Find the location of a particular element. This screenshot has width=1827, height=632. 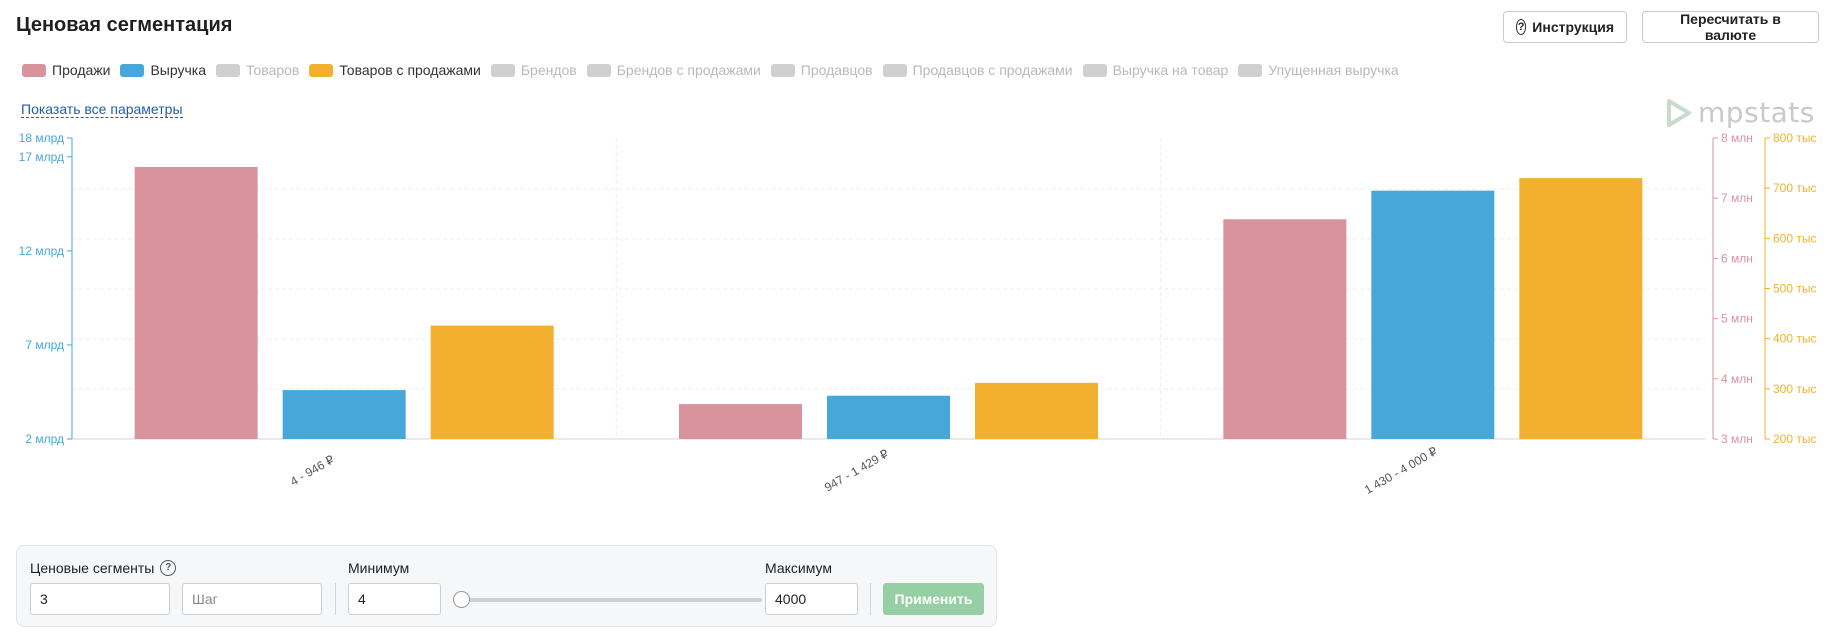

y-axis-left-tick-label: 18 млрд is located at coordinates (41, 138).